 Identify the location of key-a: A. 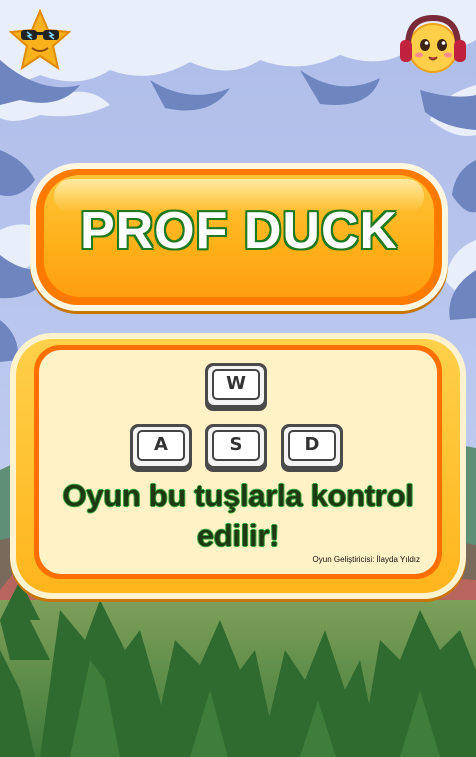
(161, 448).